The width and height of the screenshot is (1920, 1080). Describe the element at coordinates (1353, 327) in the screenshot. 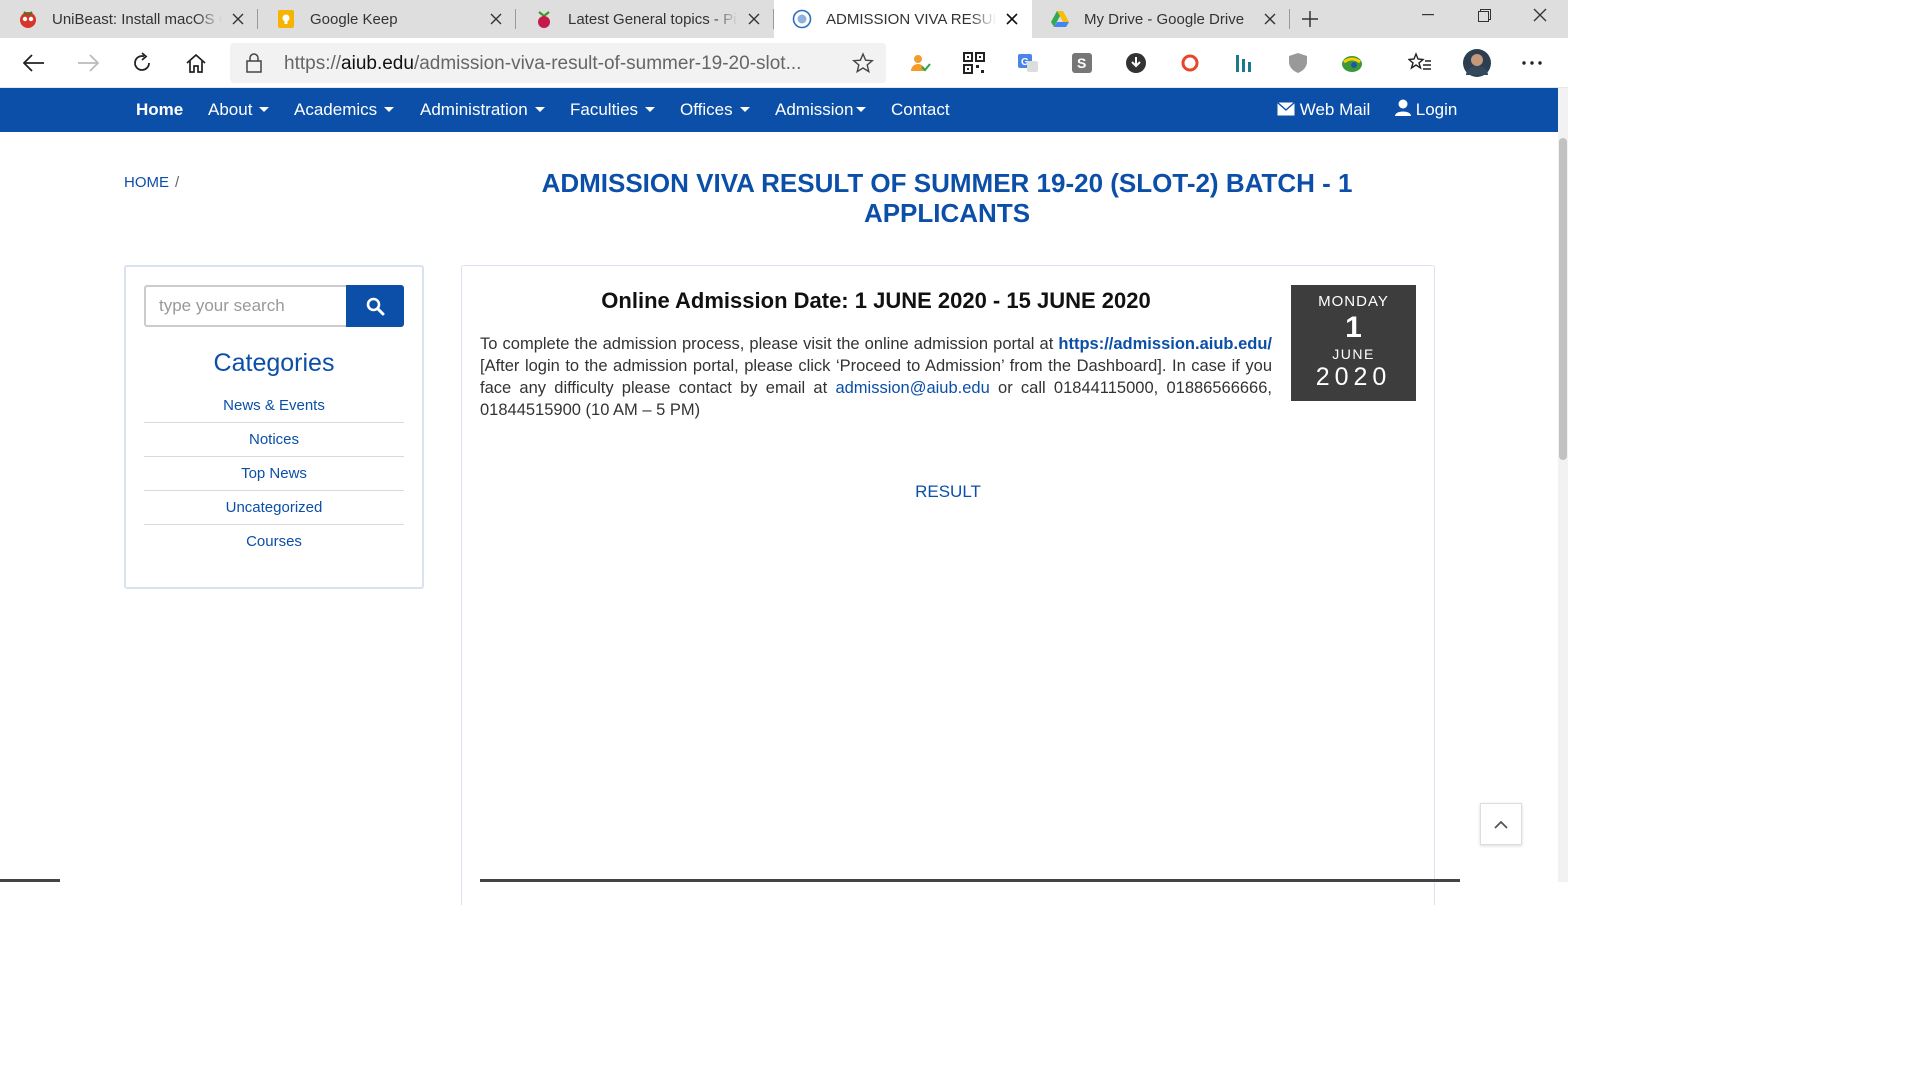

I see `date-day: 1` at that location.